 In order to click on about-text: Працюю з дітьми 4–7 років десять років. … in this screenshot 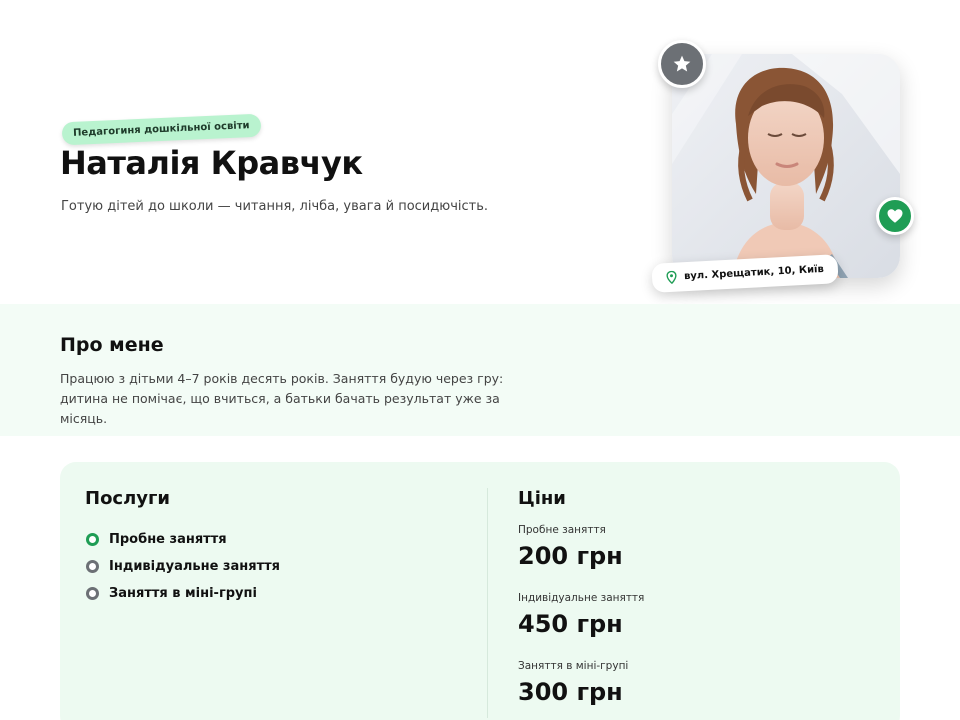, I will do `click(282, 398)`.